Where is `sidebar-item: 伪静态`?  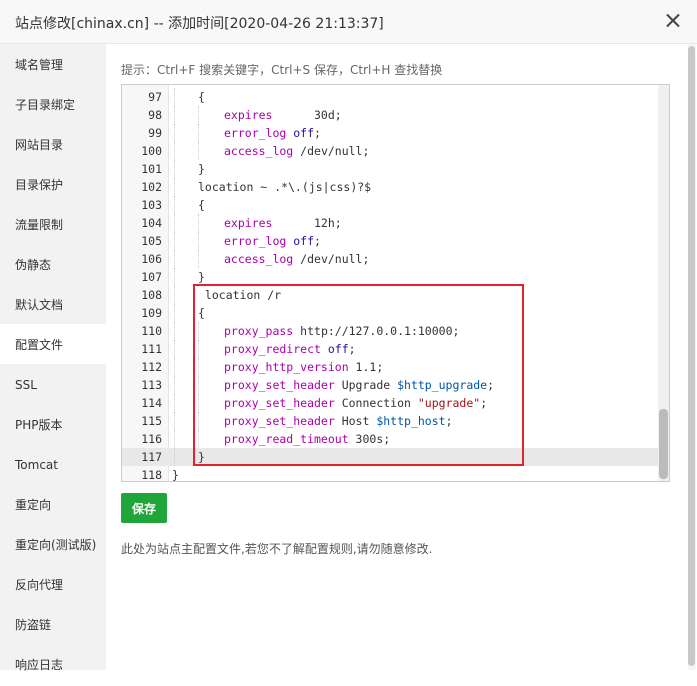
sidebar-item: 伪静态 is located at coordinates (53, 264).